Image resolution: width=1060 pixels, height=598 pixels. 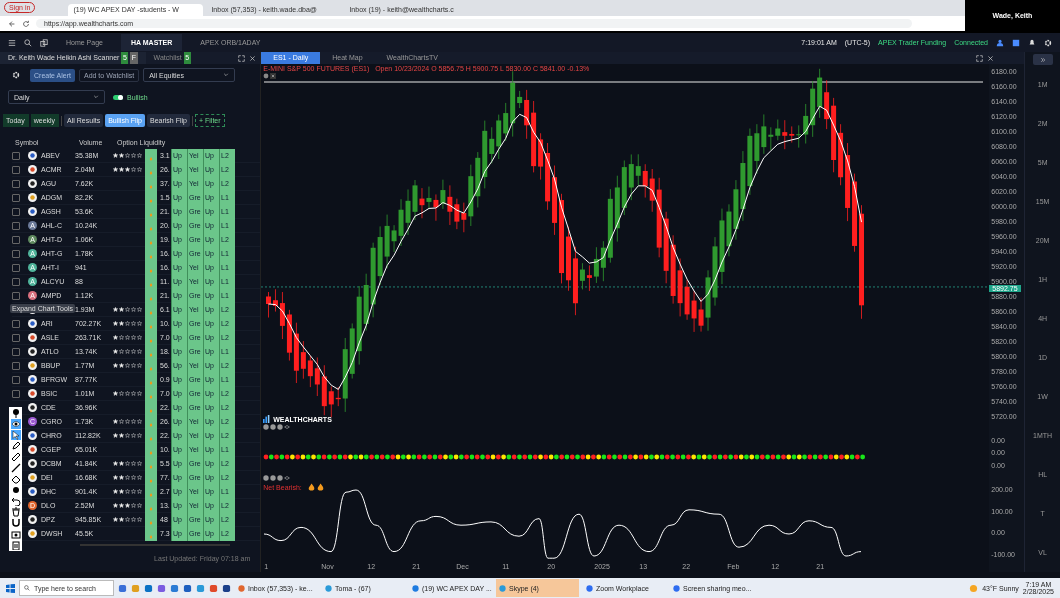 I want to click on reload-icon, so click(x=26, y=23).